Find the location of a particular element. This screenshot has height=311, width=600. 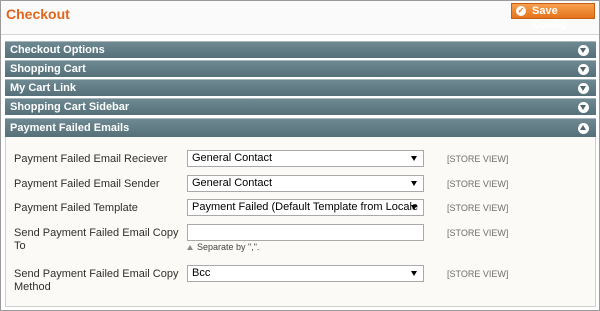

page-header: Checkout ✓ Save Config is located at coordinates (300, 18).